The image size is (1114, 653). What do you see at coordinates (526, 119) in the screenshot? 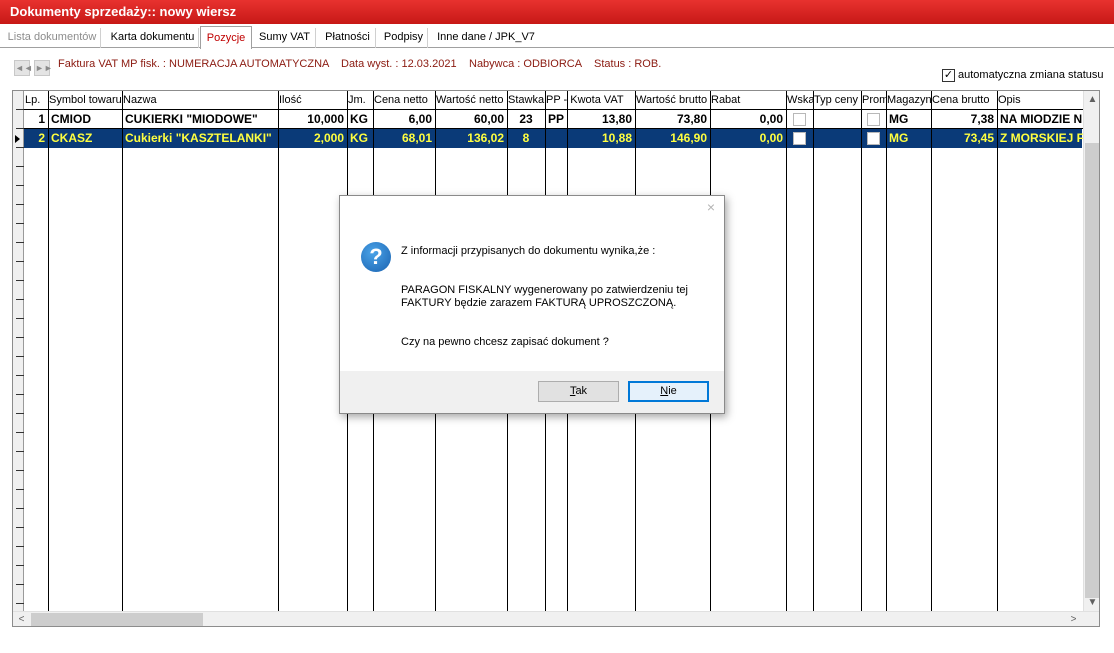
I see `cell-stawka: 23` at bounding box center [526, 119].